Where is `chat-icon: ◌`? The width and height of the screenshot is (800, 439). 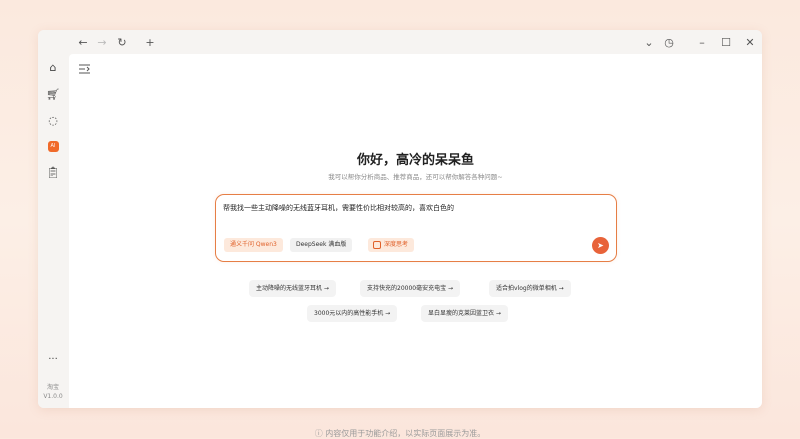 chat-icon: ◌ is located at coordinates (53, 120).